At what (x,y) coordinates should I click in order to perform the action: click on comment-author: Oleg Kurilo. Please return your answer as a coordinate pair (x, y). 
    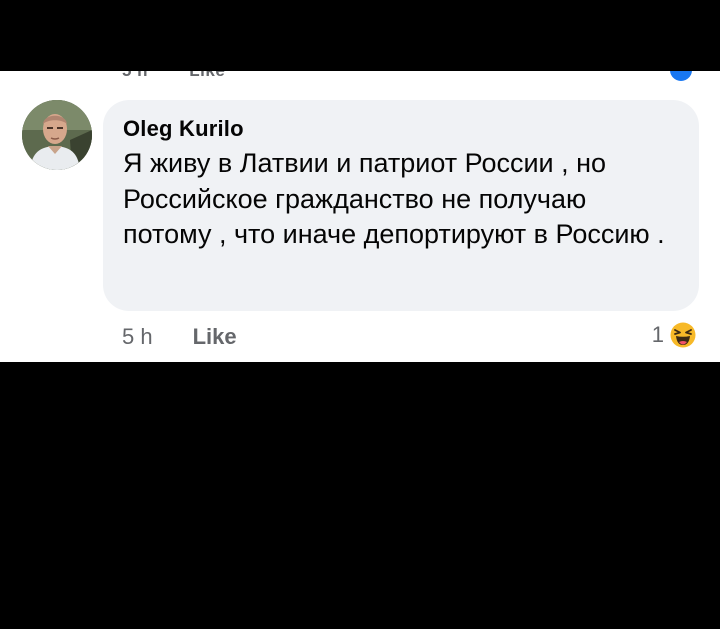
    Looking at the image, I should click on (401, 129).